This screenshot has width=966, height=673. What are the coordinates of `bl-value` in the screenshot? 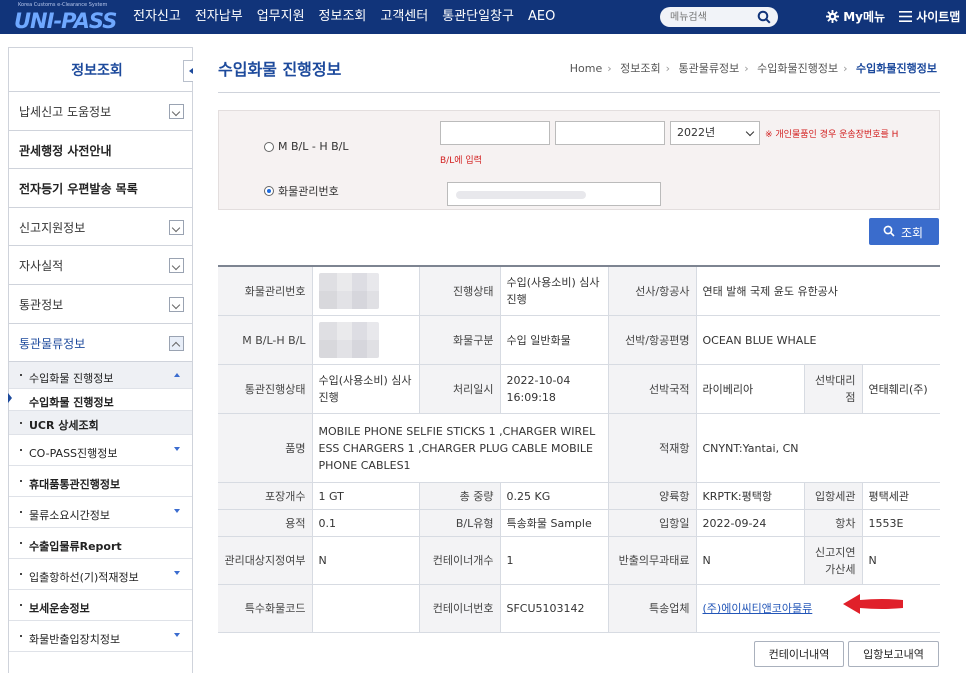 It's located at (365, 340).